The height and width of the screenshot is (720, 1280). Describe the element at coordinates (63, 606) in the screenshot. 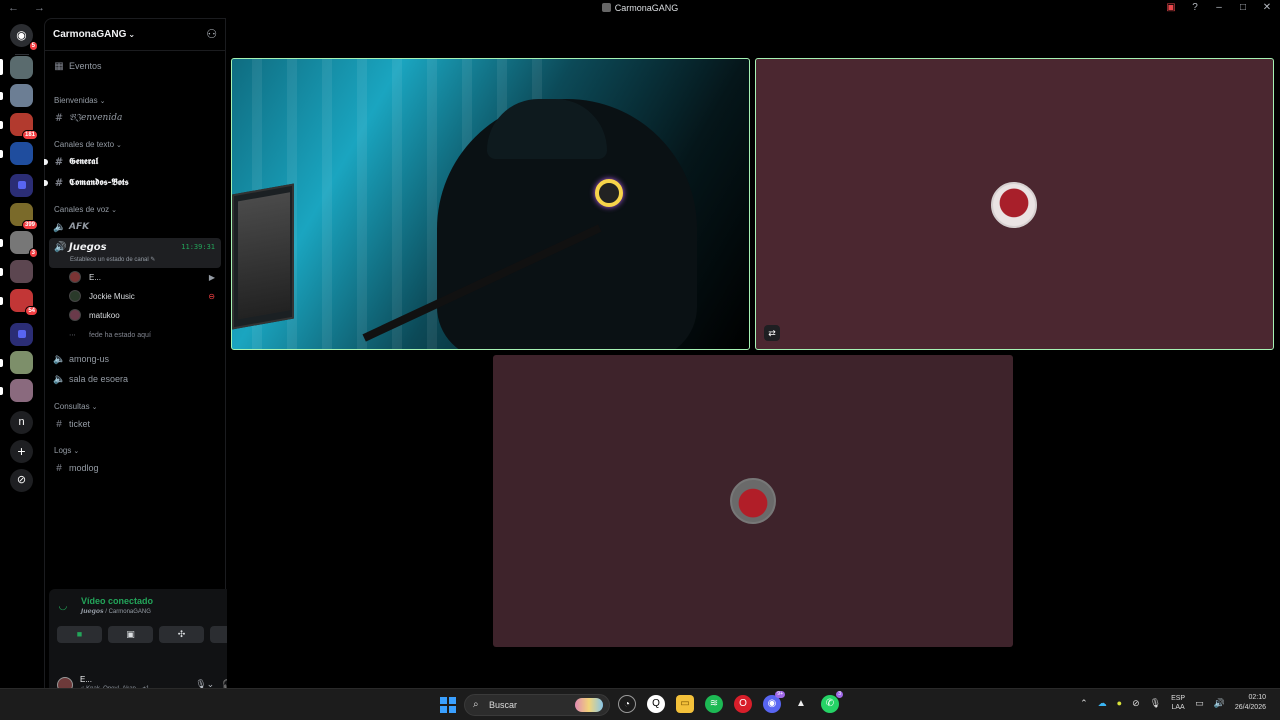

I see `signal-icon: ◟◞` at that location.